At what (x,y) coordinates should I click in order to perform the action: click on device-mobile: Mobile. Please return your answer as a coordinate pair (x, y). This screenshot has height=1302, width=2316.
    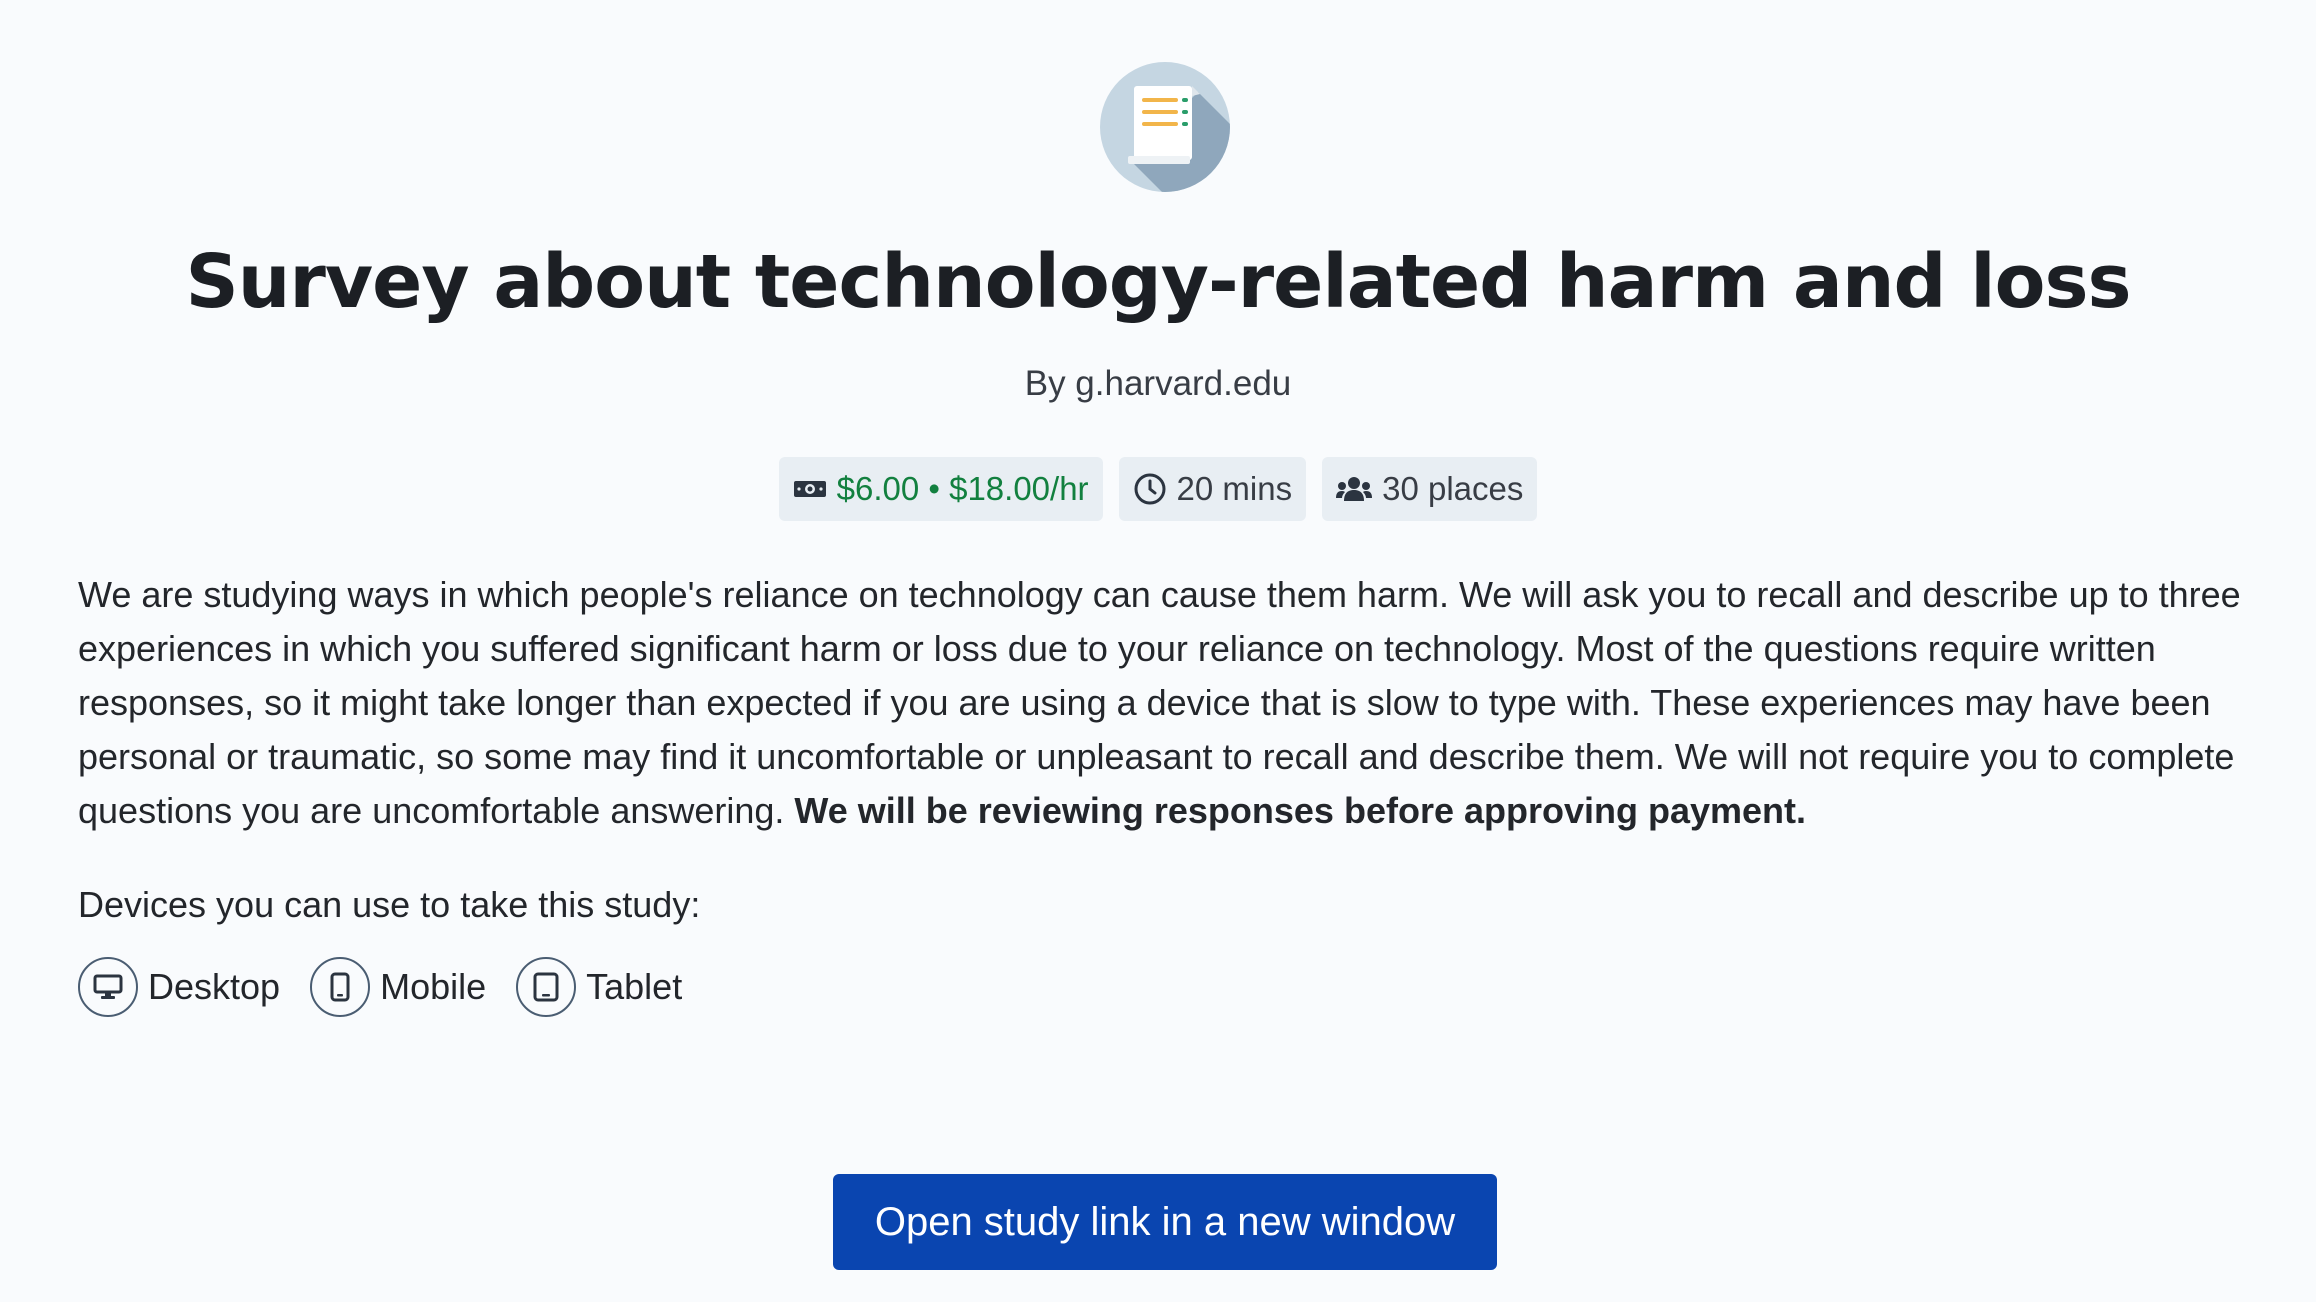
    Looking at the image, I should click on (398, 987).